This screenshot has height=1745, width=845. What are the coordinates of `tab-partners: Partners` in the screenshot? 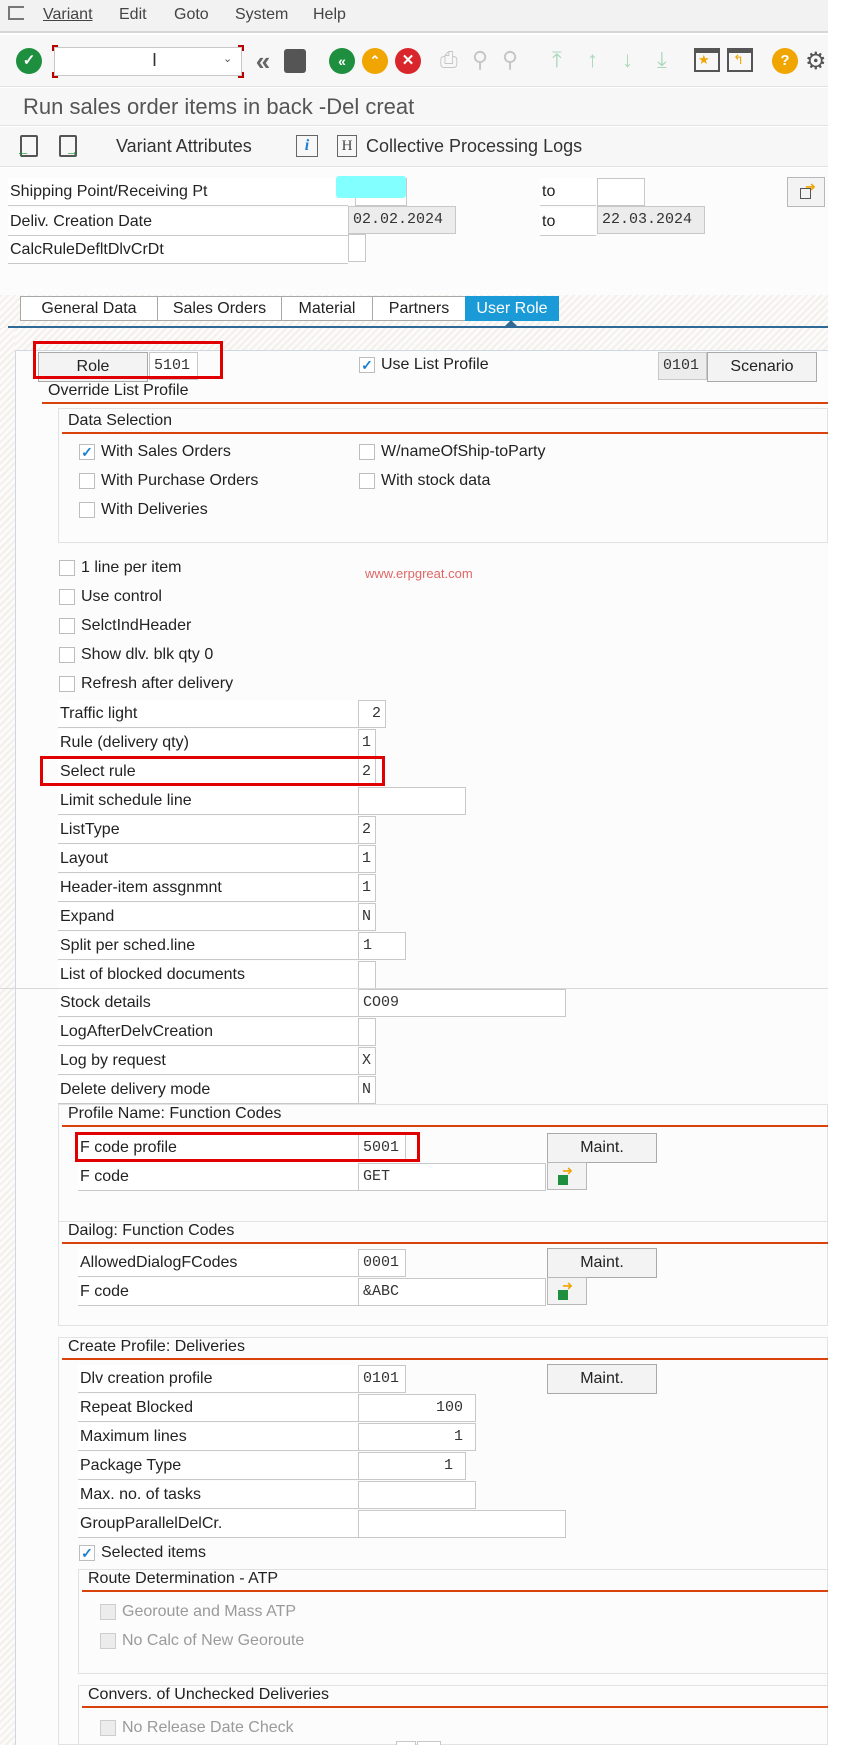 It's located at (419, 308).